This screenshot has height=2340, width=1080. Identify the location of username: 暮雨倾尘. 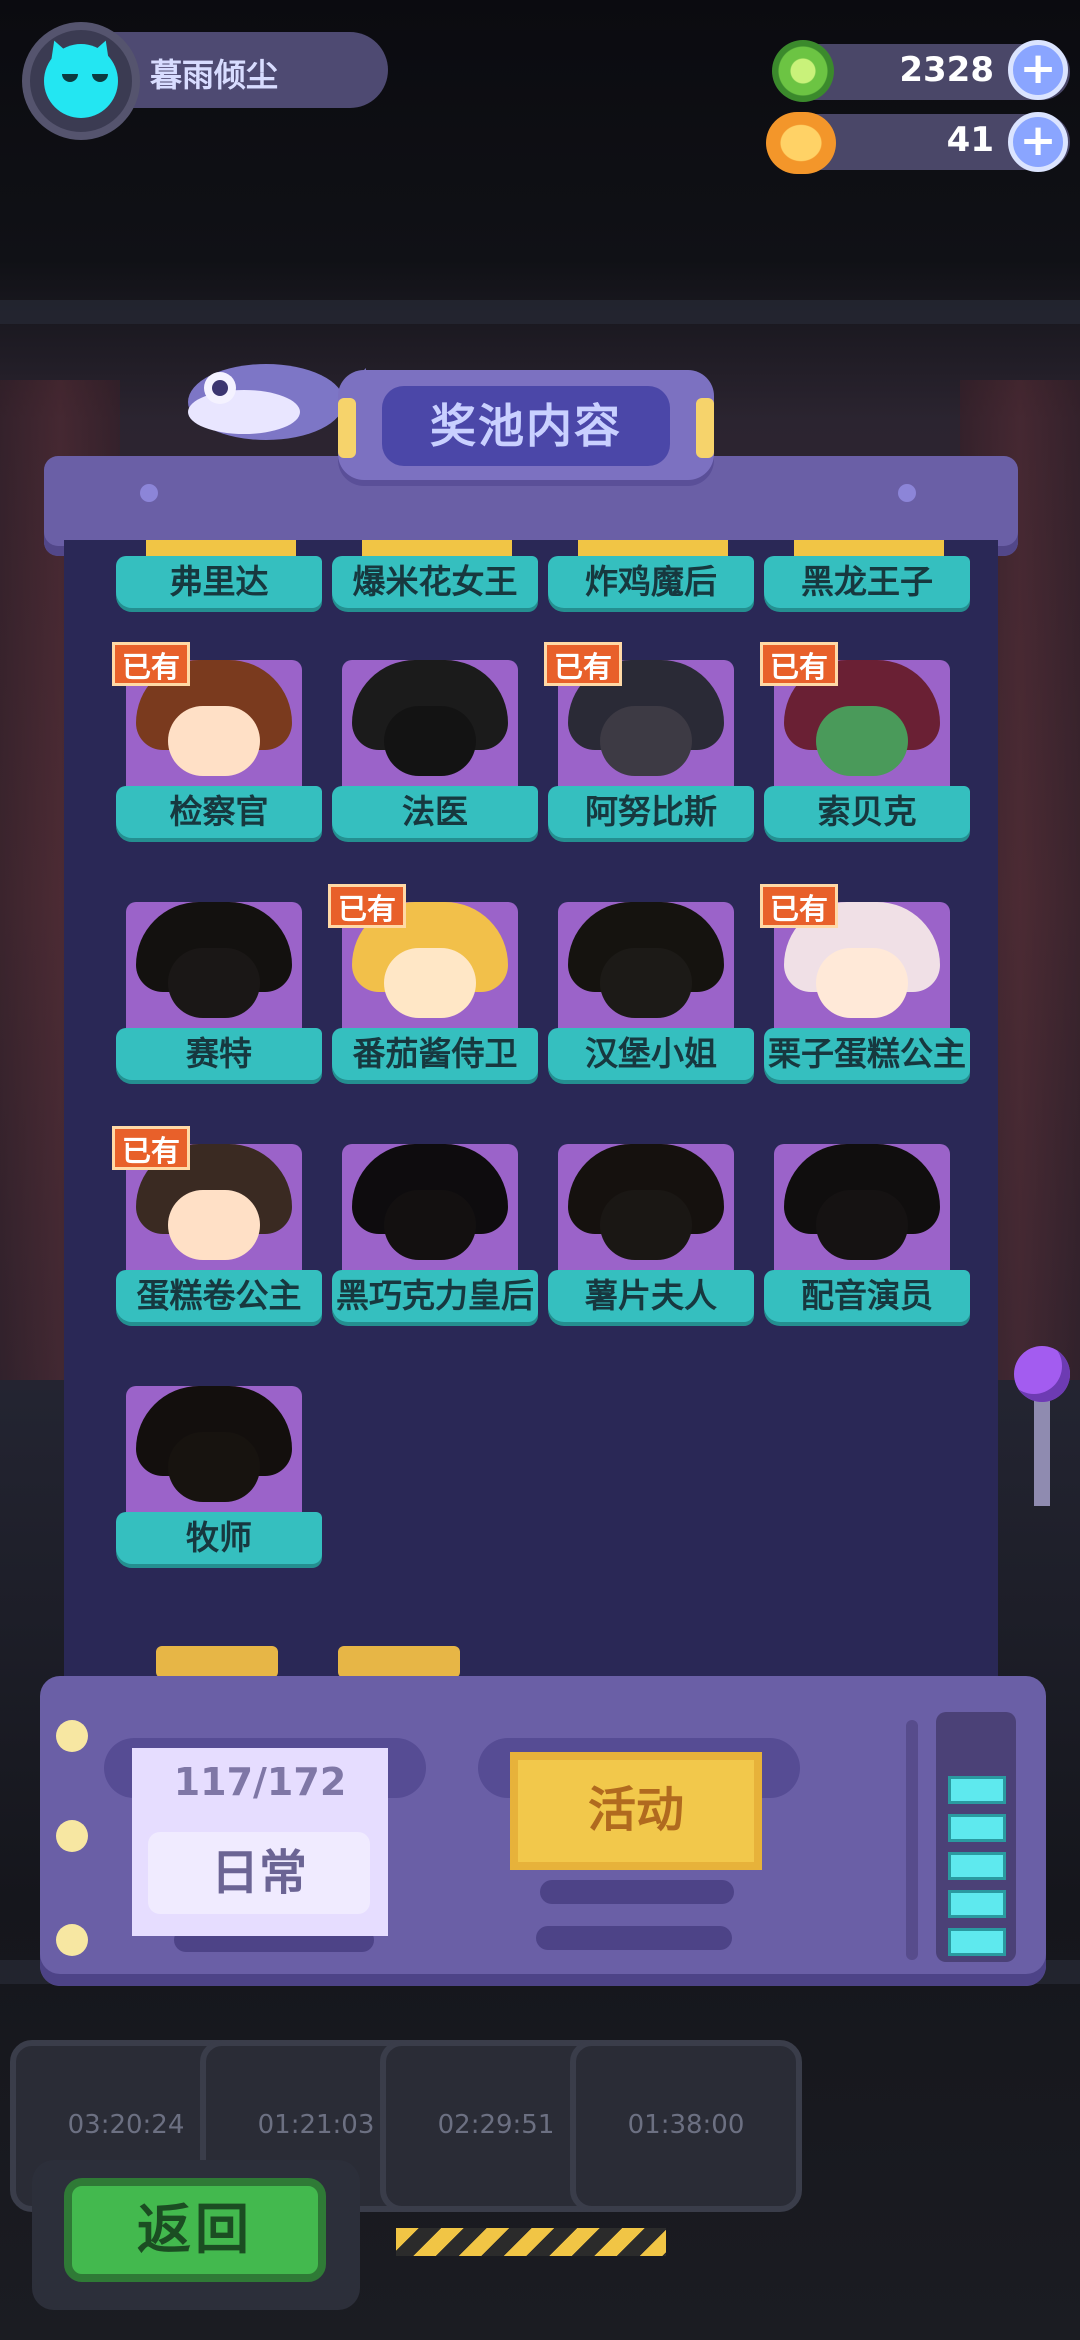
(214, 75).